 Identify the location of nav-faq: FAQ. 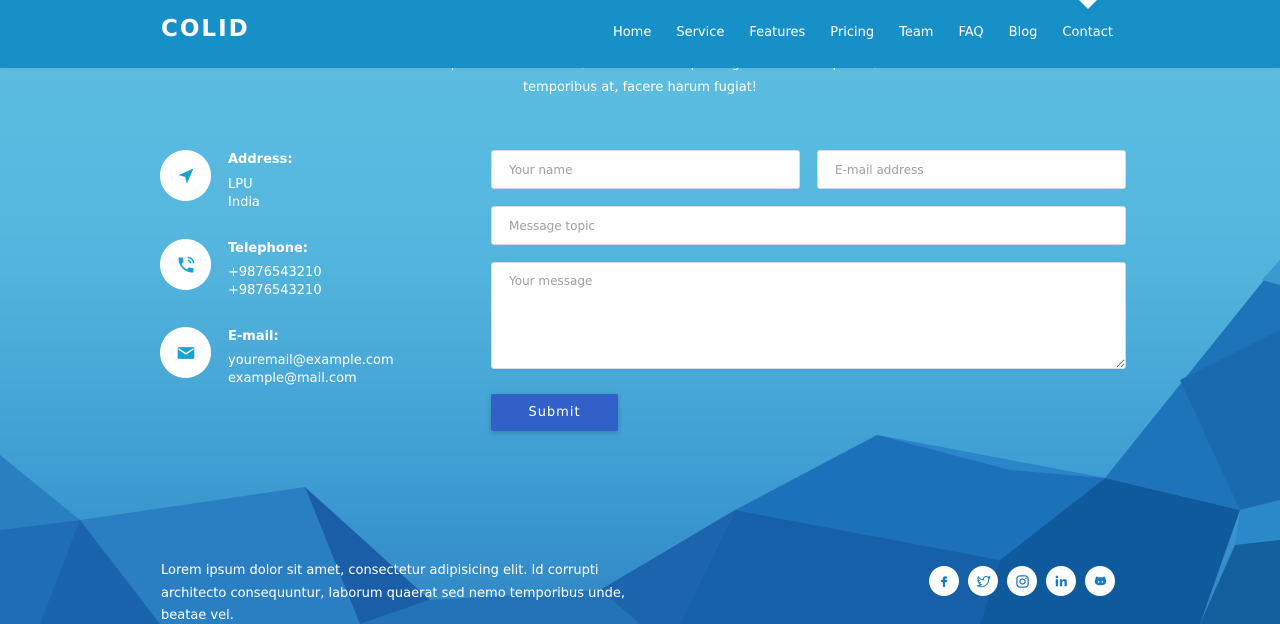
(970, 32).